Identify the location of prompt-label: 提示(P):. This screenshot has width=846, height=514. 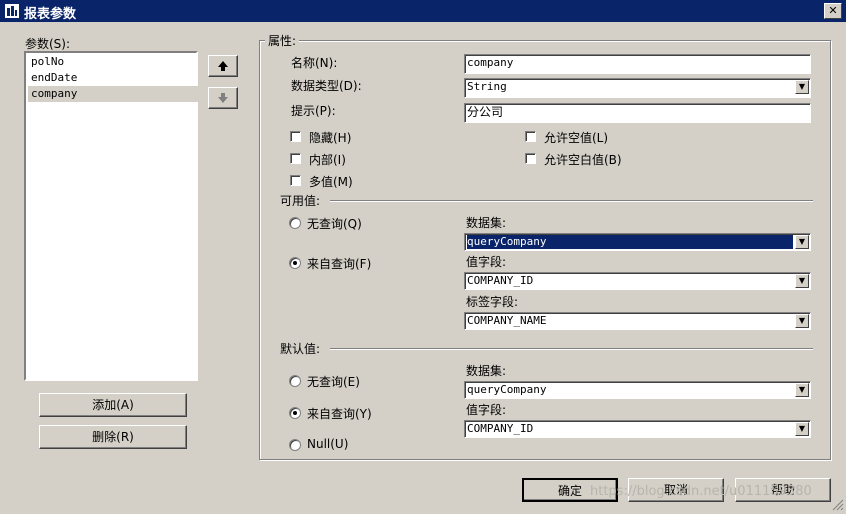
(313, 111).